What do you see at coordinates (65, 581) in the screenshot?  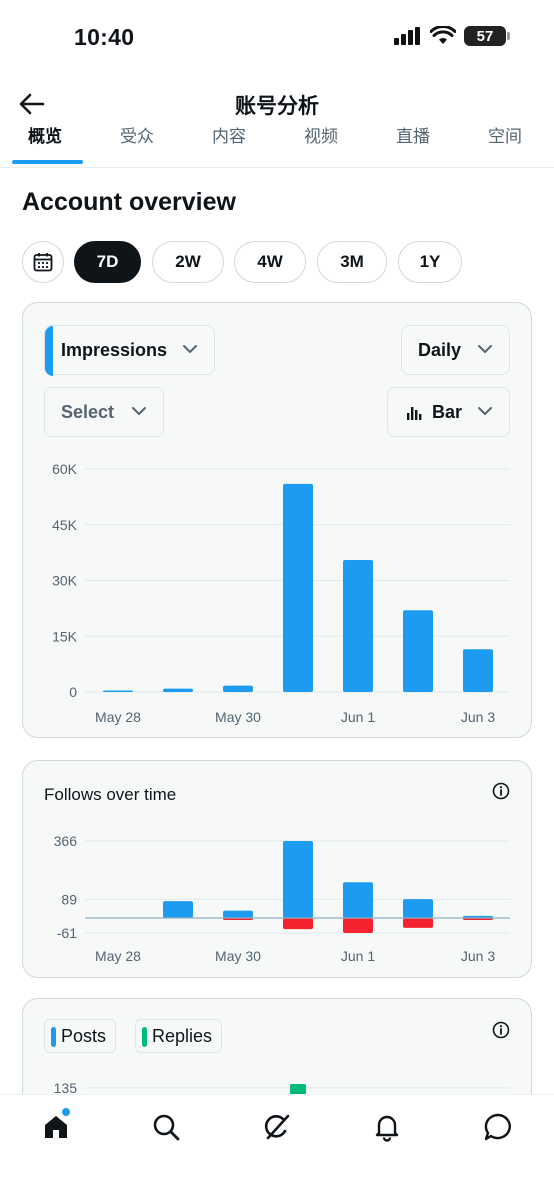 I see `y-tick-label: 30K` at bounding box center [65, 581].